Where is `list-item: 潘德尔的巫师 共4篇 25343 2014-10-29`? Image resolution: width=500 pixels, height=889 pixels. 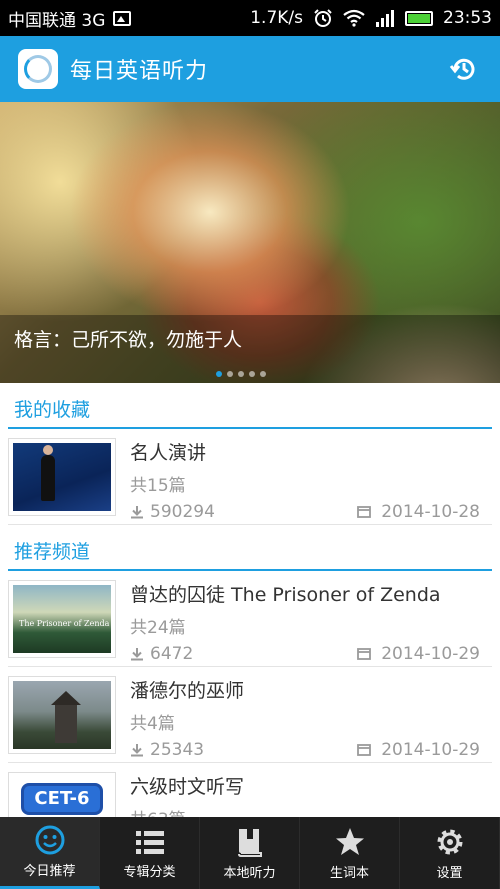 list-item: 潘德尔的巫师 共4篇 25343 2014-10-29 is located at coordinates (250, 715).